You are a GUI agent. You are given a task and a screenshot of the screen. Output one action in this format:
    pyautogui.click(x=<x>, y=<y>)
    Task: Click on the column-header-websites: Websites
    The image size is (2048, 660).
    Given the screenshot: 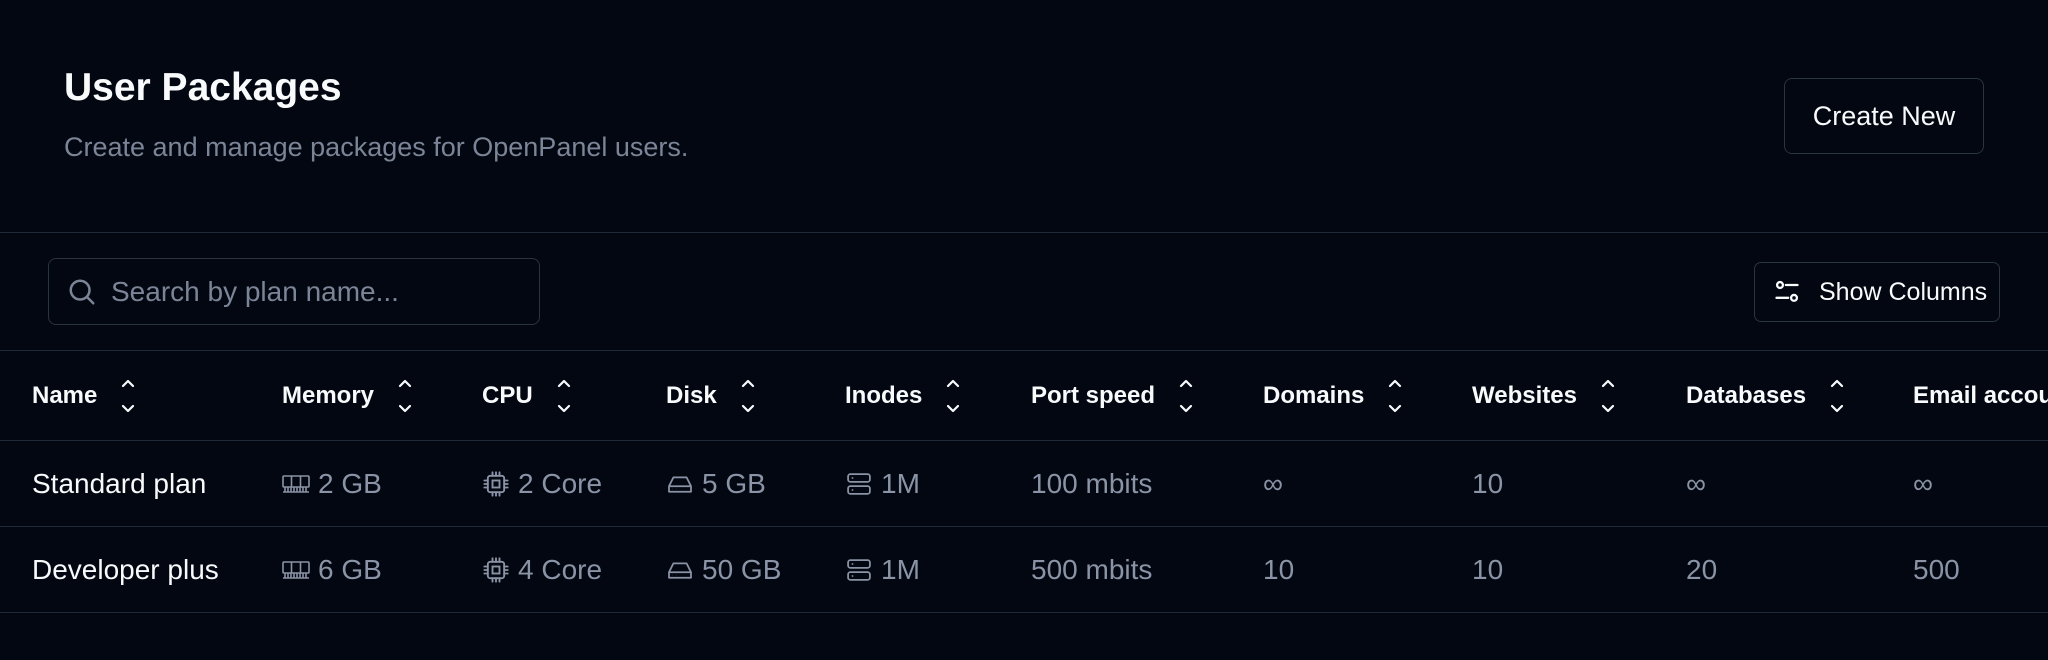 What is the action you would take?
    pyautogui.click(x=1544, y=395)
    